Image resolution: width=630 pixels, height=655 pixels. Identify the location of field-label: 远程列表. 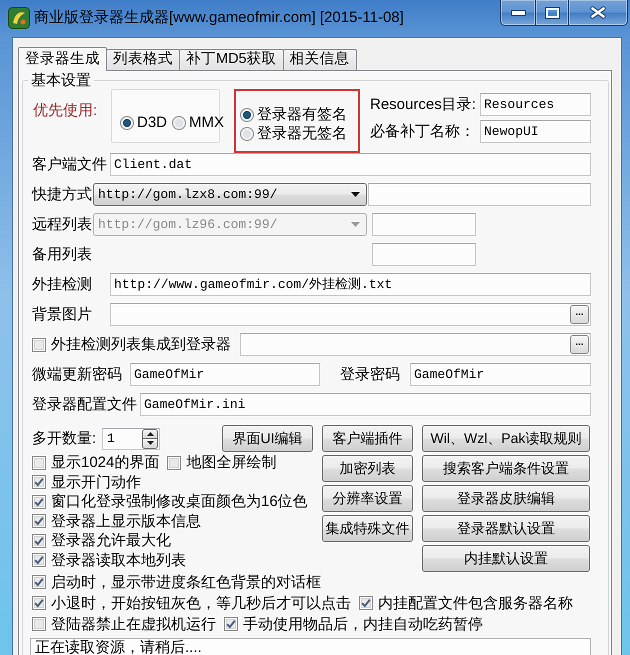
(62, 224).